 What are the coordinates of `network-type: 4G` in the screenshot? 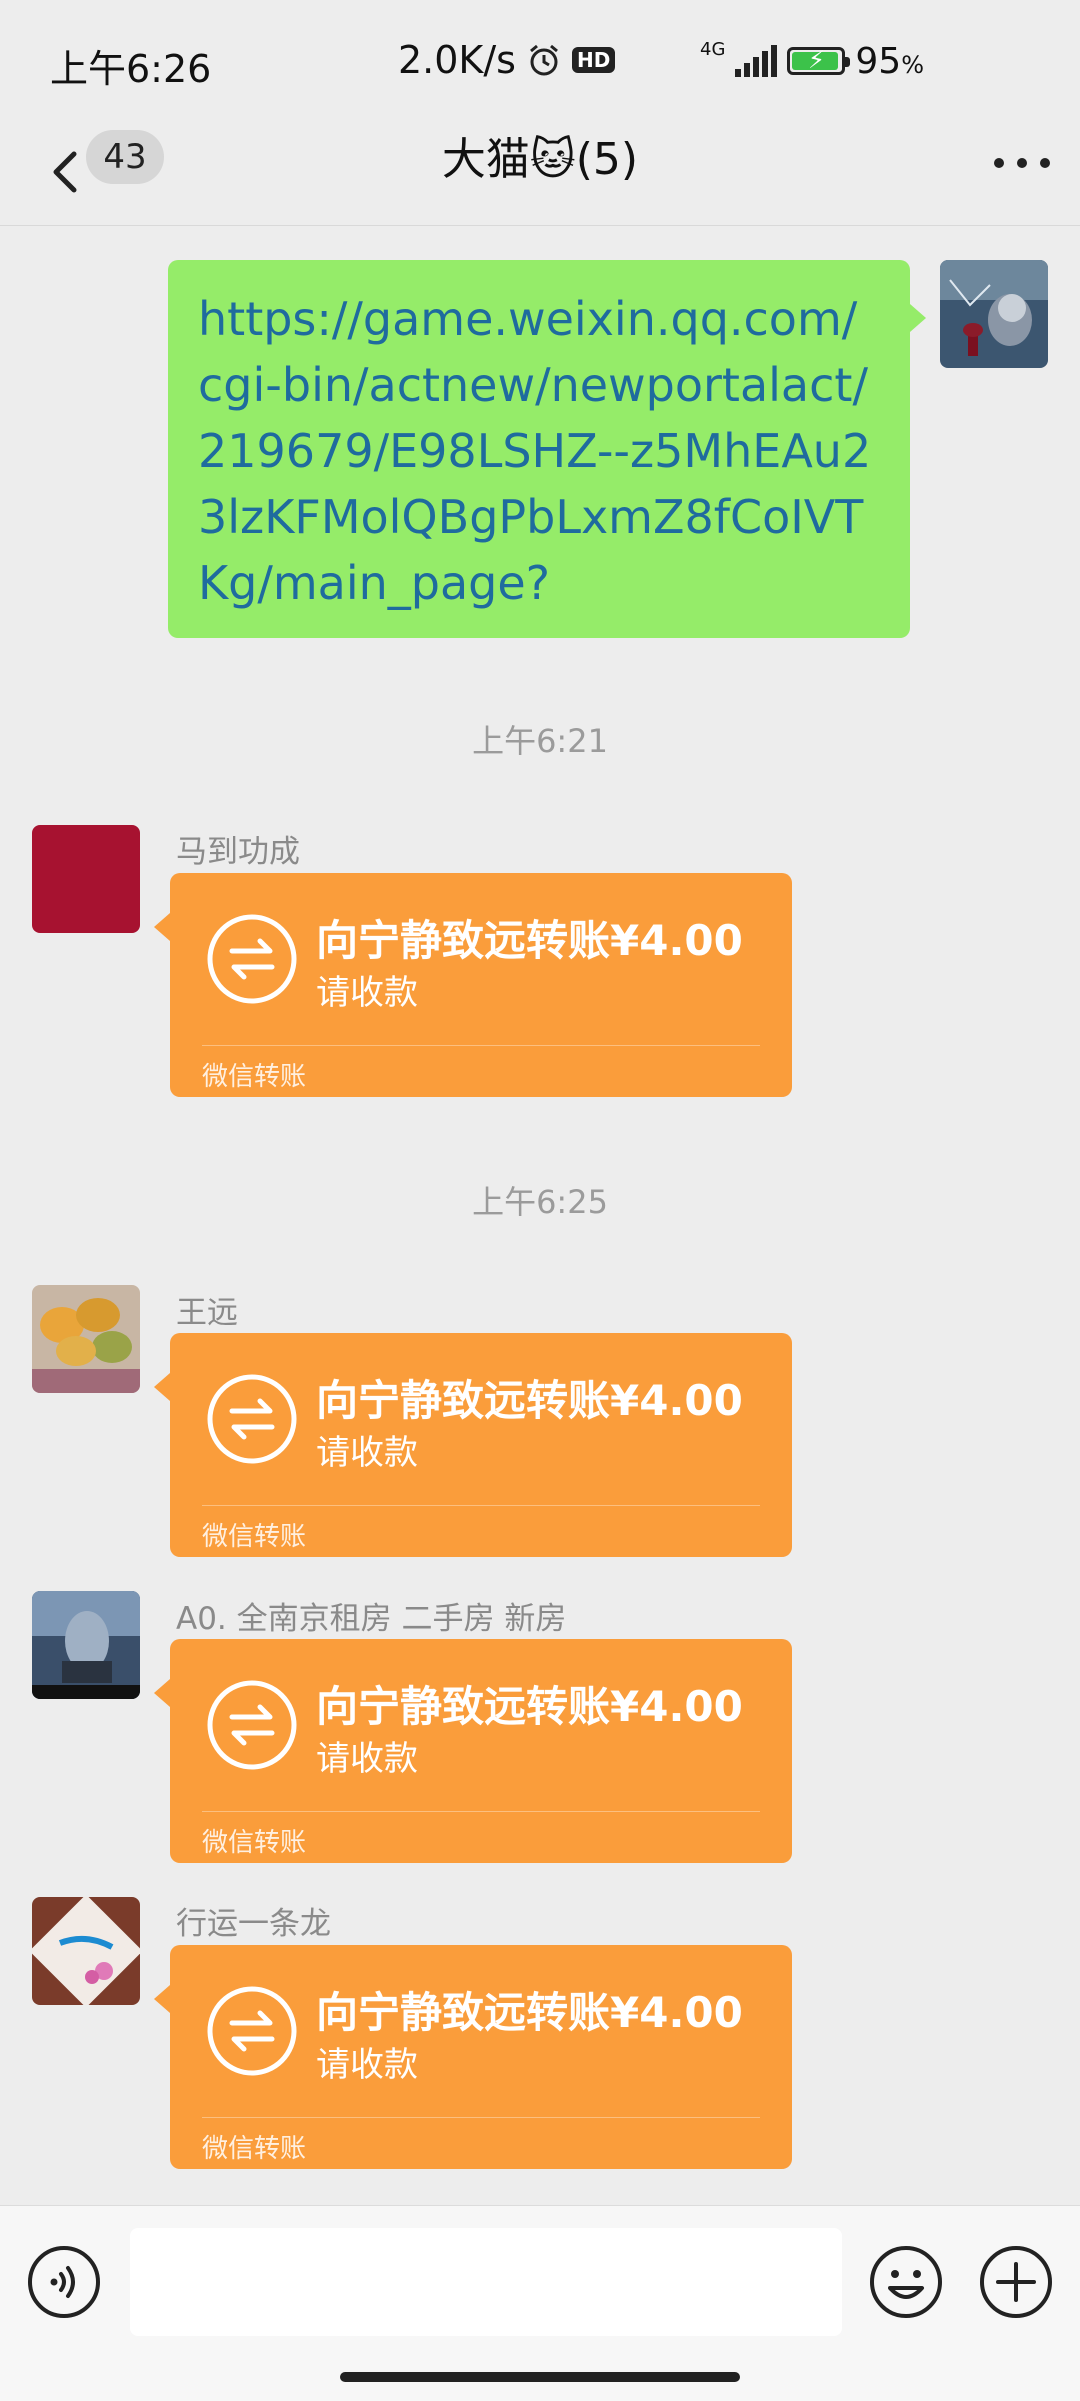 It's located at (713, 49).